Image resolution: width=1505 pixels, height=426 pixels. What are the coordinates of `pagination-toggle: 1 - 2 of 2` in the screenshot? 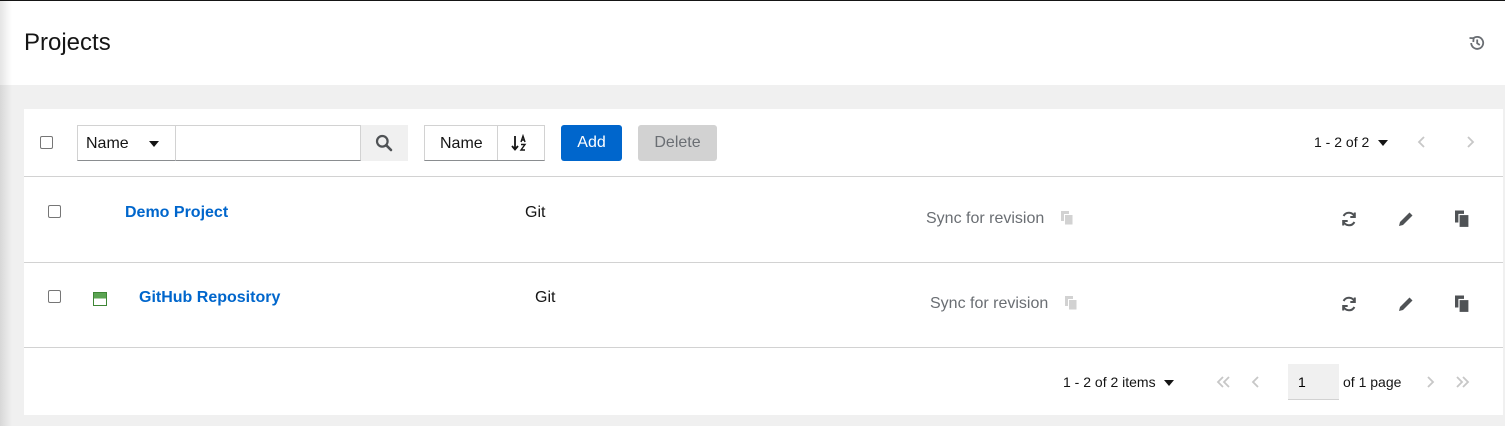 It's located at (1341, 142).